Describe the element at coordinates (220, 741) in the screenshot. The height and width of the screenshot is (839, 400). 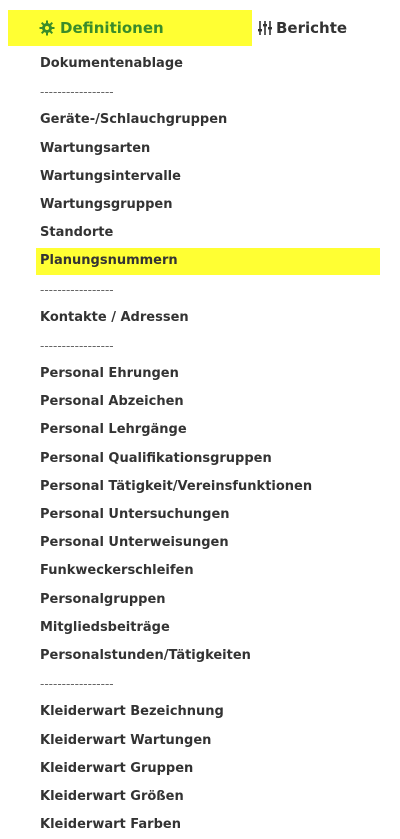
I see `menu-item-kleiderwart-wartungen: Kleiderwart Wartungen` at that location.